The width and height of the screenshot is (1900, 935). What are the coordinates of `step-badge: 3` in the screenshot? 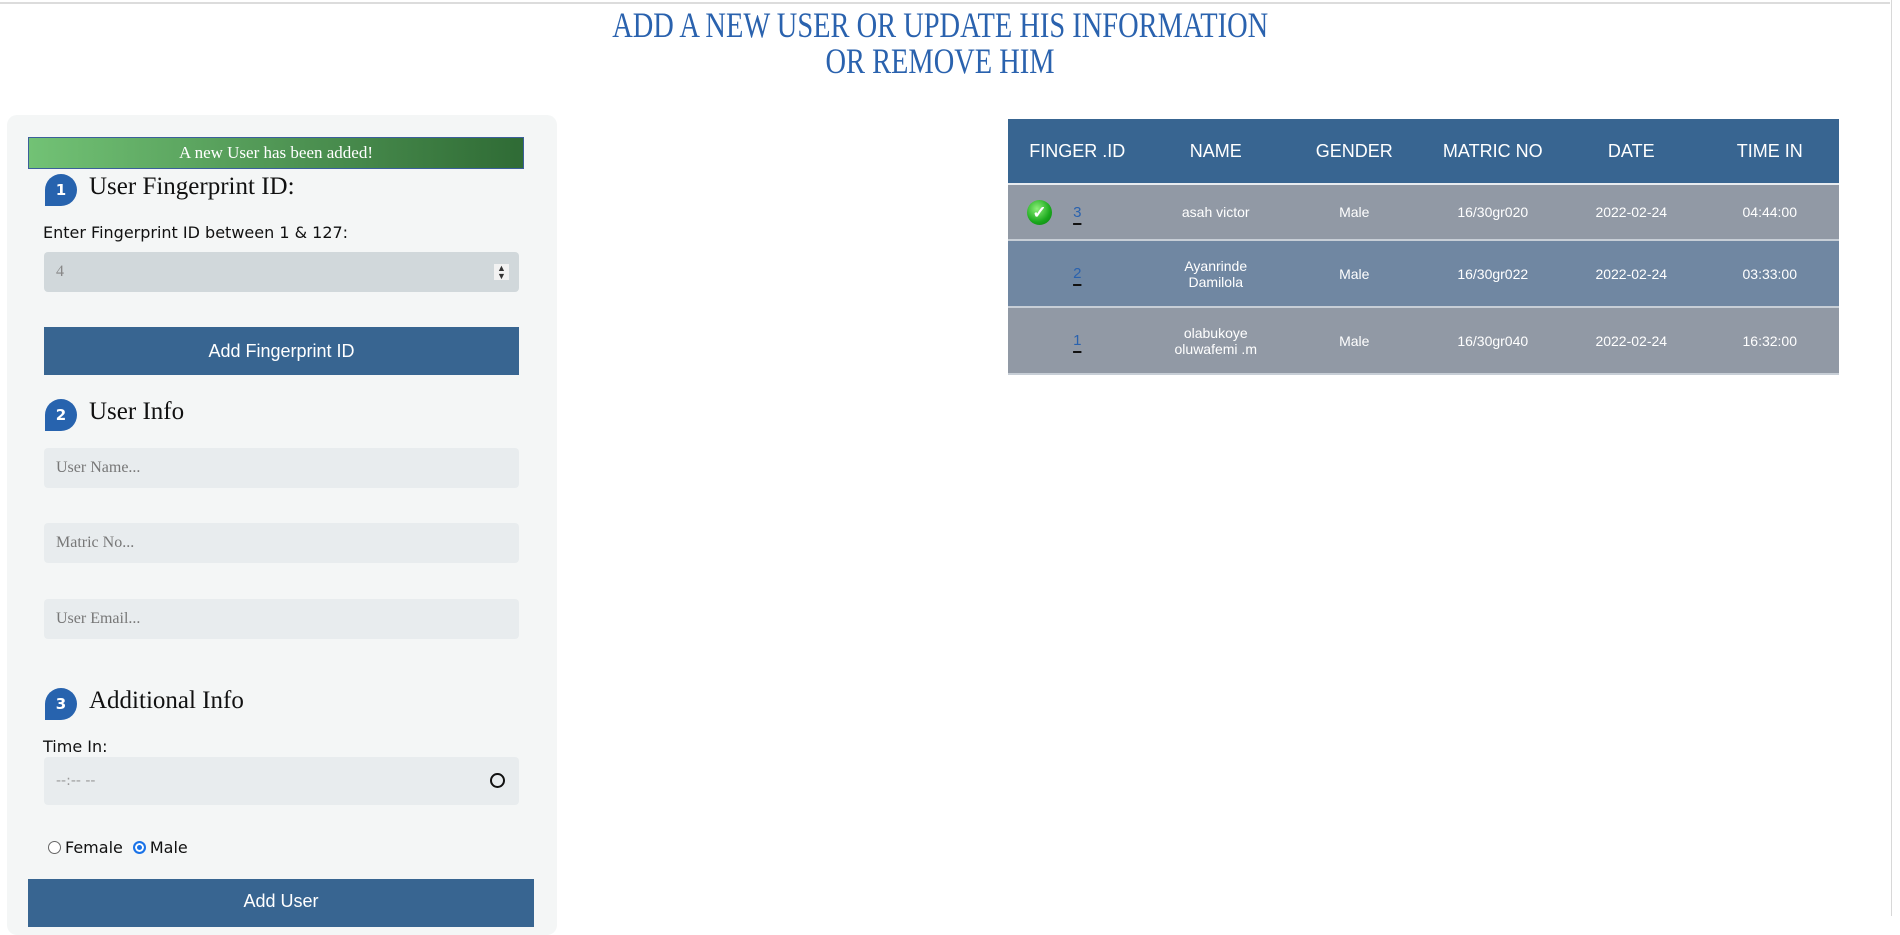 It's located at (61, 704).